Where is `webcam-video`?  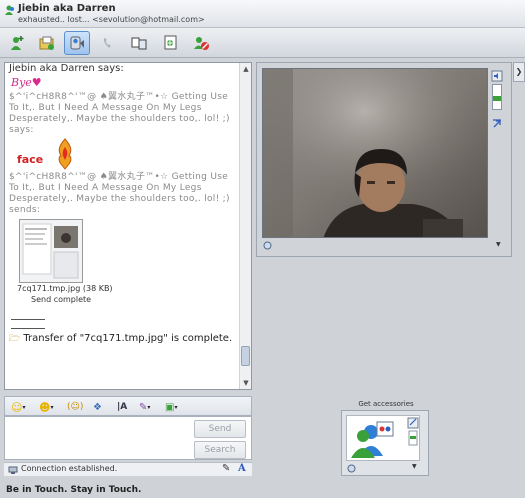
webcam-video is located at coordinates (375, 153).